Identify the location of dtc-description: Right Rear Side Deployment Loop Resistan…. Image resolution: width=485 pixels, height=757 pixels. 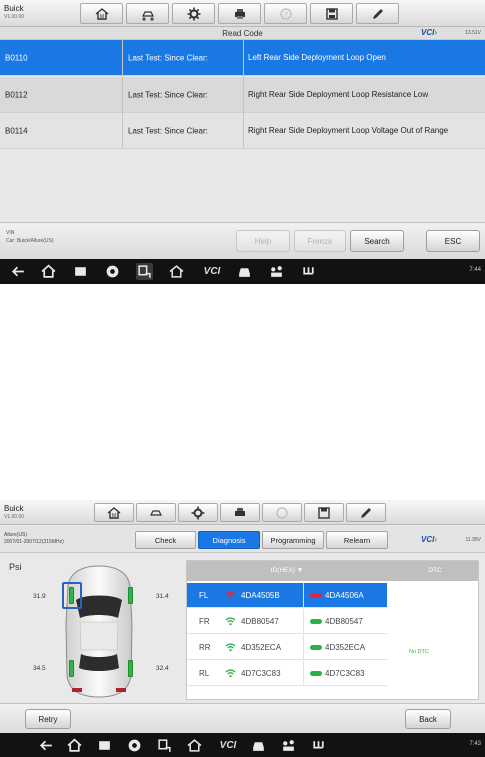
(338, 94).